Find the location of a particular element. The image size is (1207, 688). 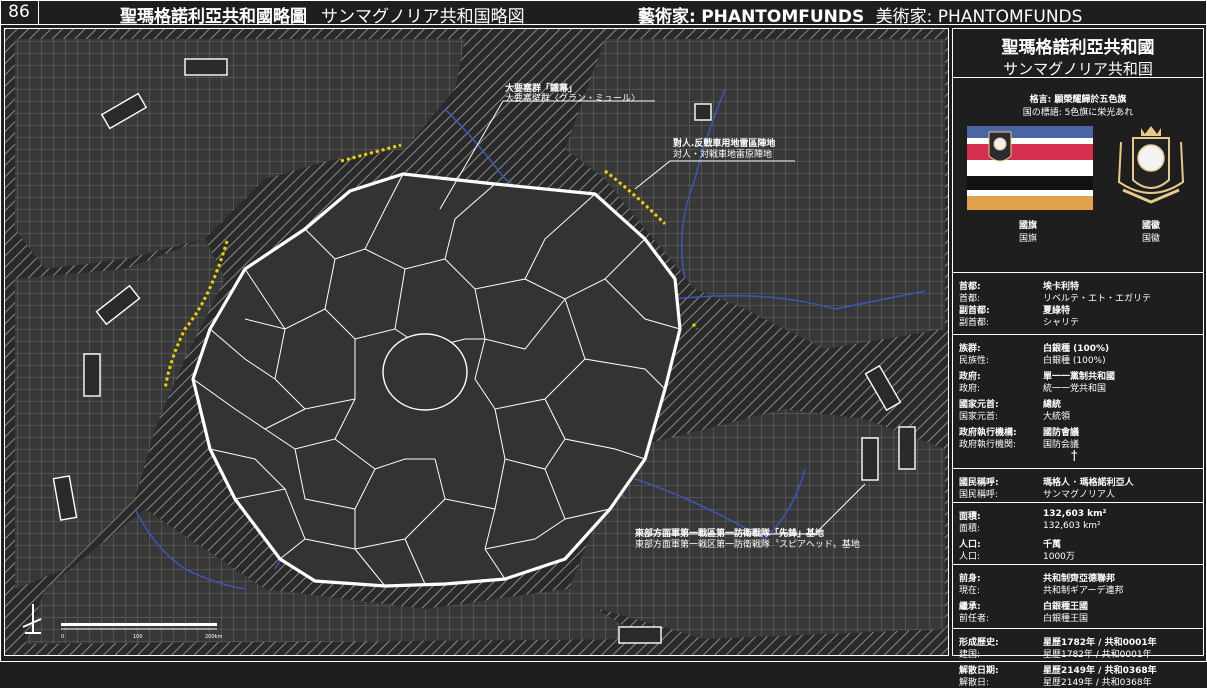

info-row: 国家元首: 大統領 is located at coordinates (1078, 415).